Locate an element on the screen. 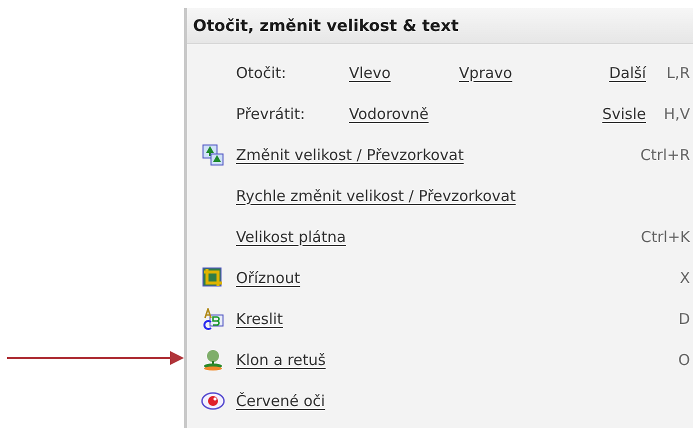 The height and width of the screenshot is (428, 693). menu-link: Rychle změnit velikost / Převzorkovat is located at coordinates (463, 195).